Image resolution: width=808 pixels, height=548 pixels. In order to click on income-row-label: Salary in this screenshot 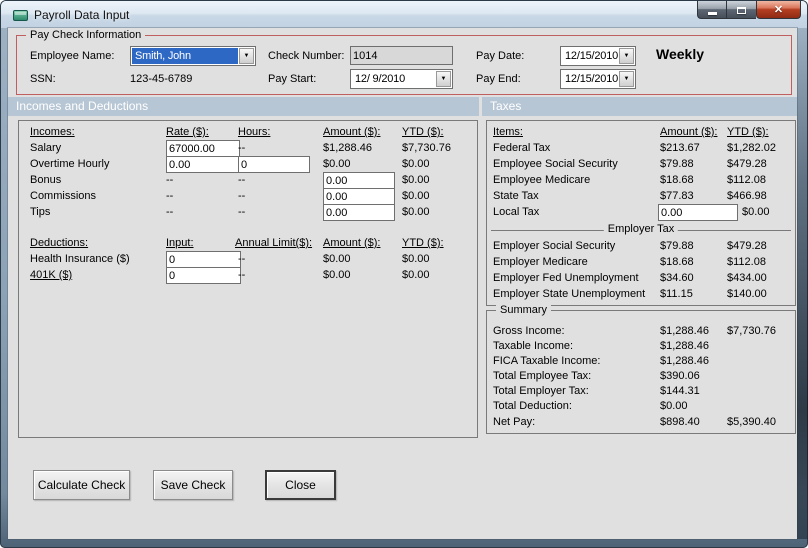, I will do `click(46, 148)`.